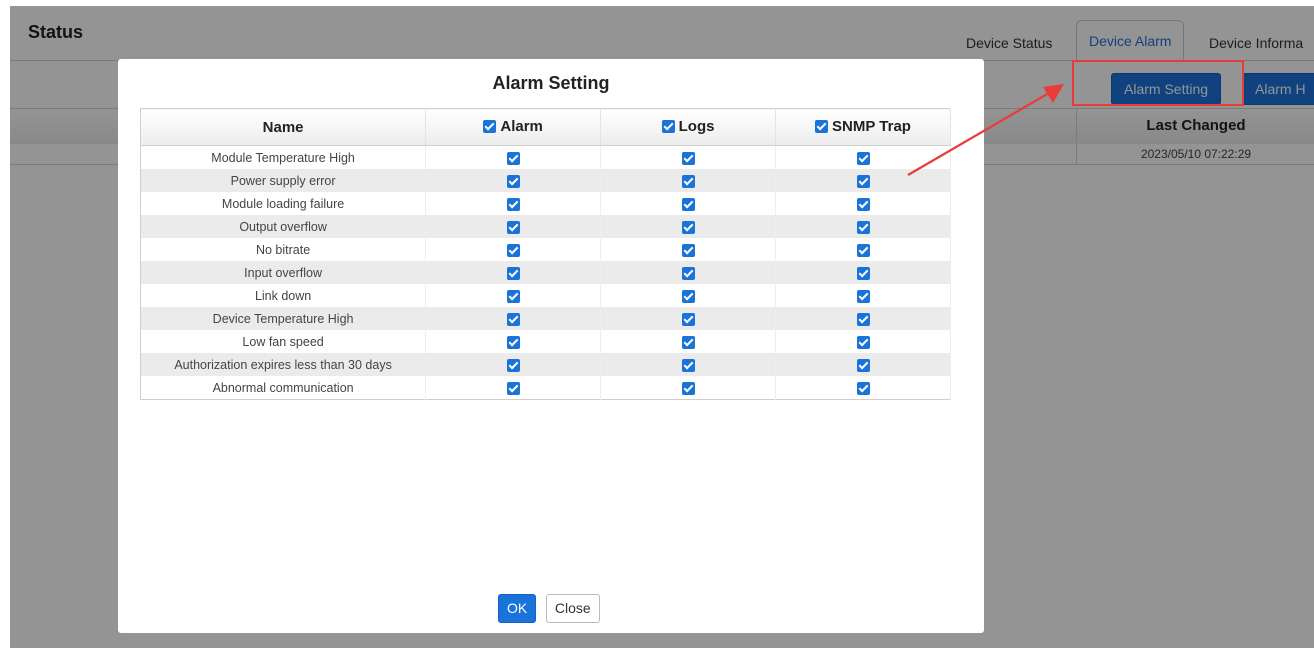 The height and width of the screenshot is (648, 1314). I want to click on alarm-name-cell: Abnormal communication, so click(283, 388).